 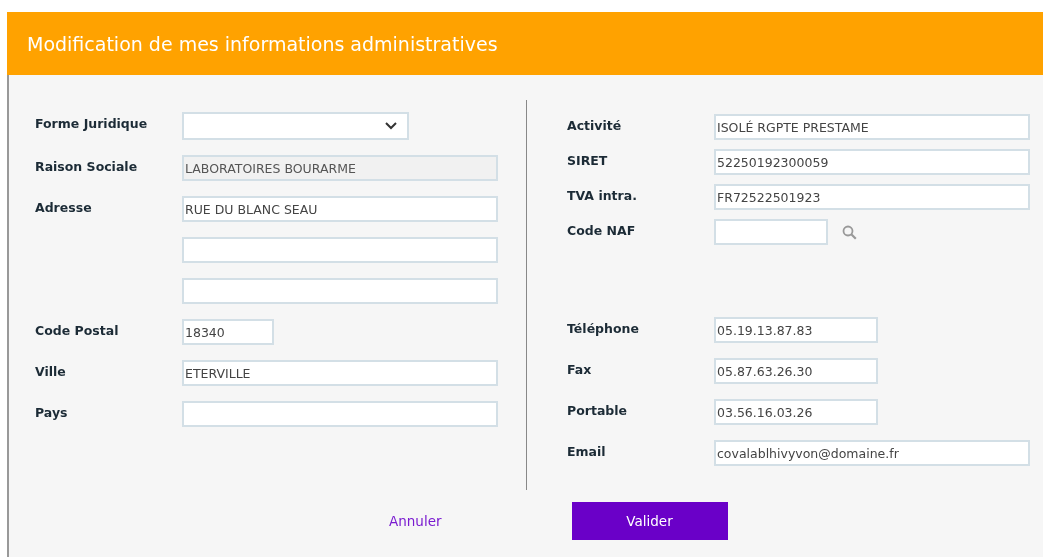 I want to click on chevron-down-icon, so click(x=391, y=126).